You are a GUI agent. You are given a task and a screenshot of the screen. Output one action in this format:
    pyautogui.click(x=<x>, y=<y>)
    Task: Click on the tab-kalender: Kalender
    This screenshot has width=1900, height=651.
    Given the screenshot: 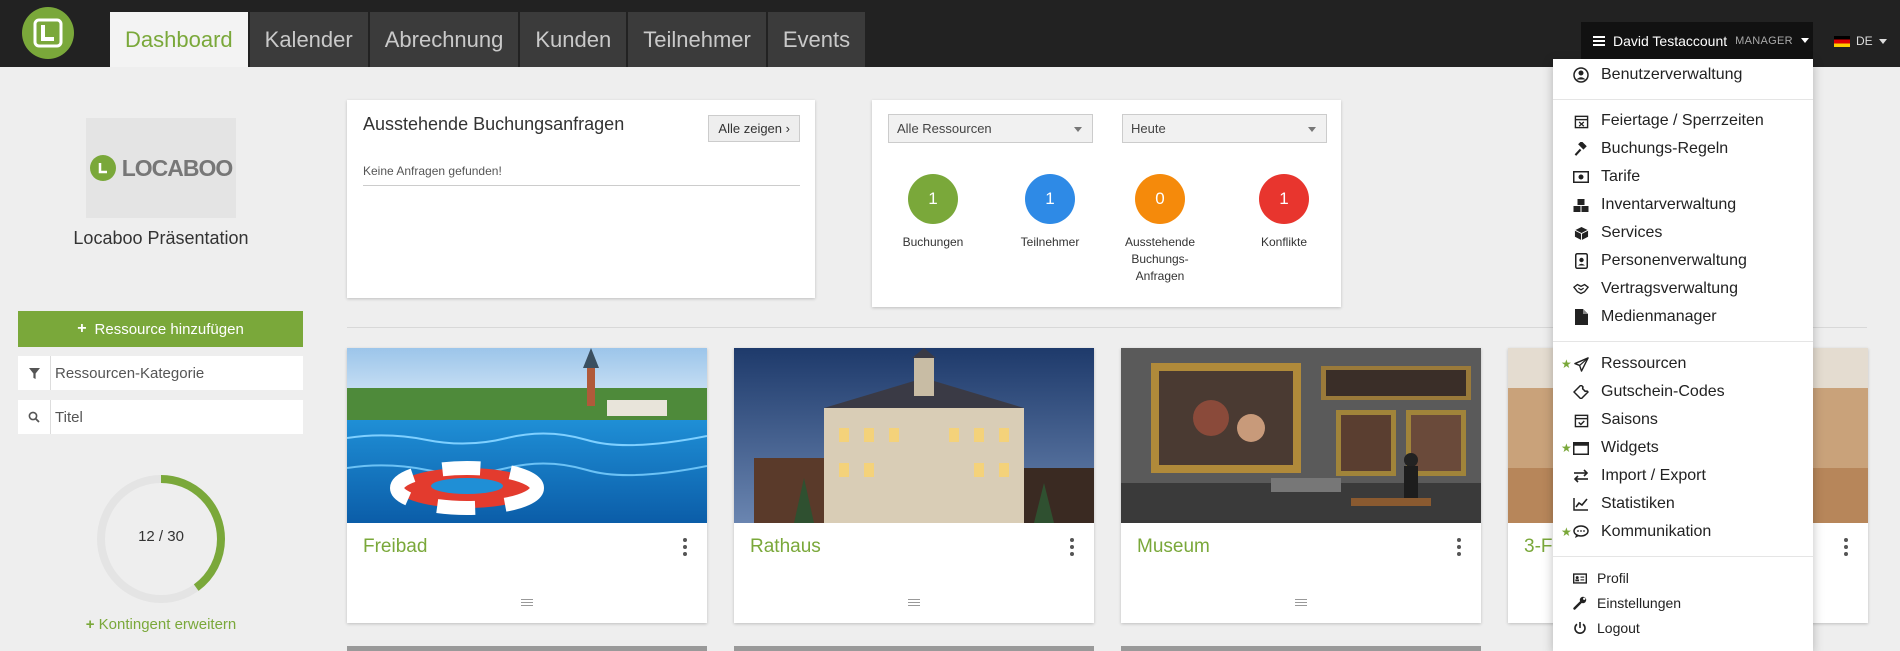 What is the action you would take?
    pyautogui.click(x=308, y=39)
    